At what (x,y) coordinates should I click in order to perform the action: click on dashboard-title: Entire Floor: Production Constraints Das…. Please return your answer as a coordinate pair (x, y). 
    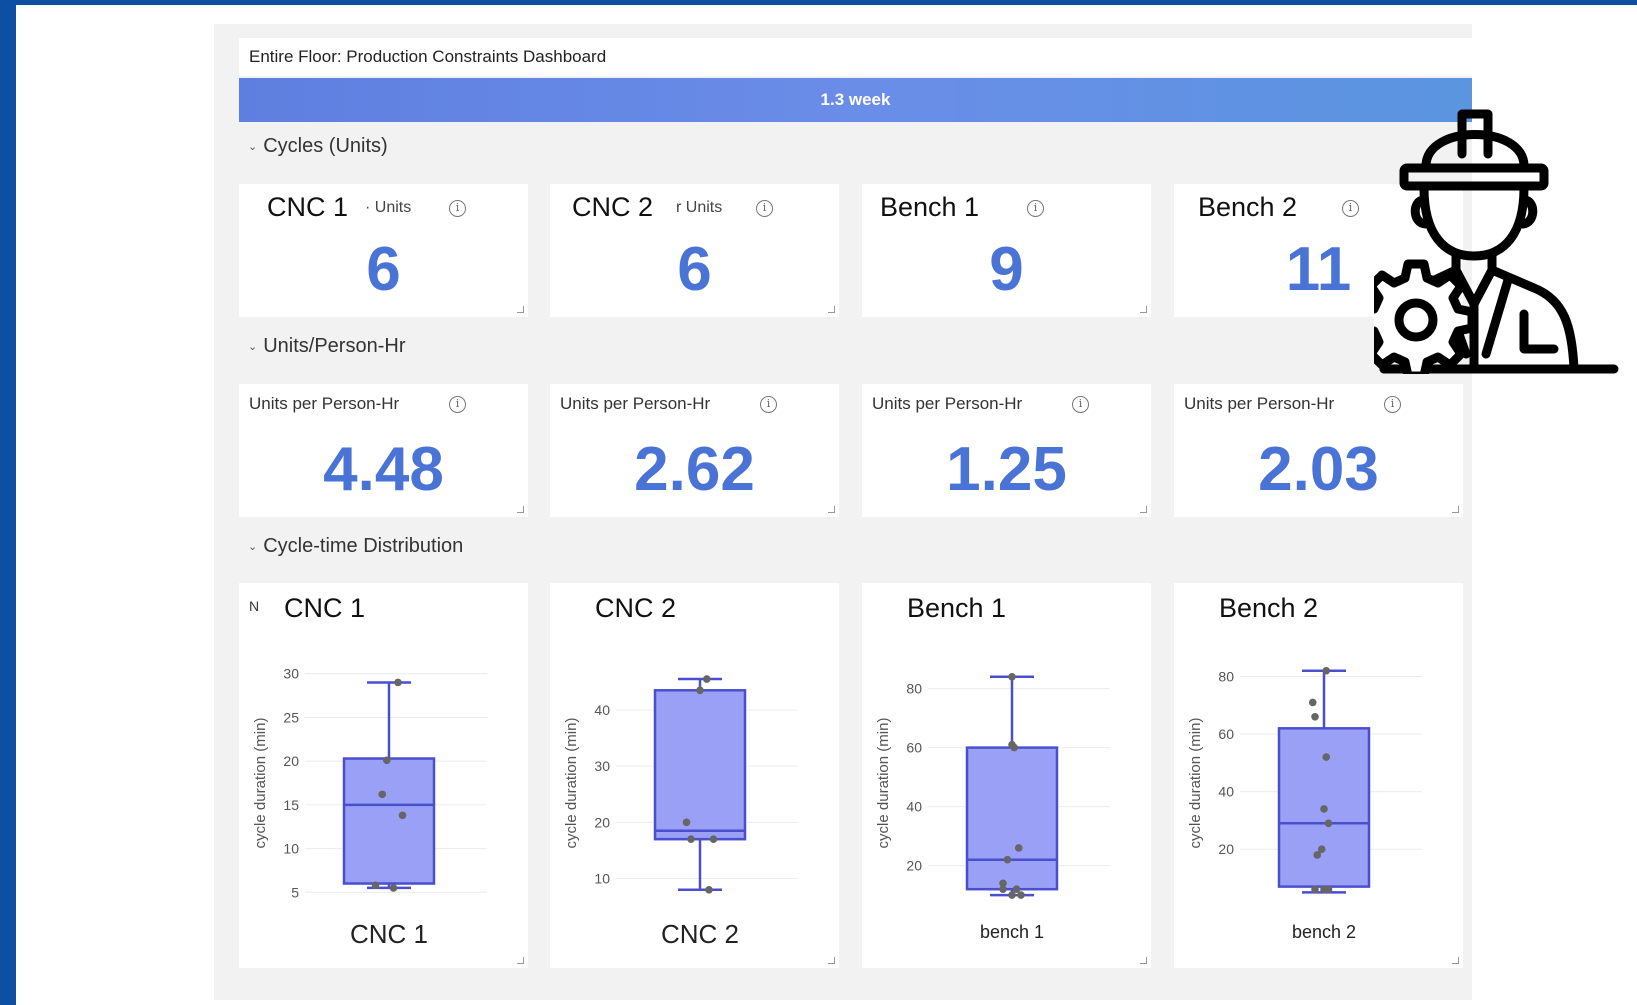
    Looking at the image, I should click on (855, 57).